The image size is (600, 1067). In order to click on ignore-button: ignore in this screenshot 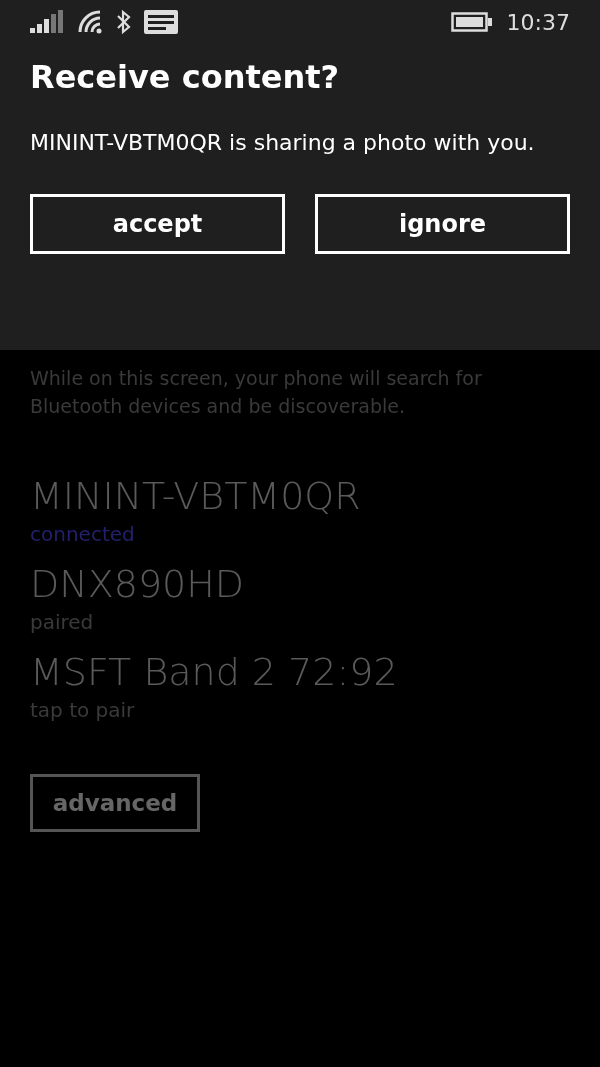, I will do `click(442, 224)`.